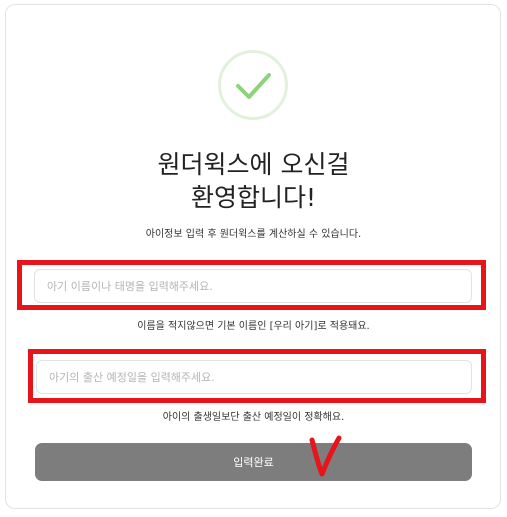 The height and width of the screenshot is (517, 507). I want to click on welcome-title-line1: 원더윅스에 오신걸, so click(253, 164).